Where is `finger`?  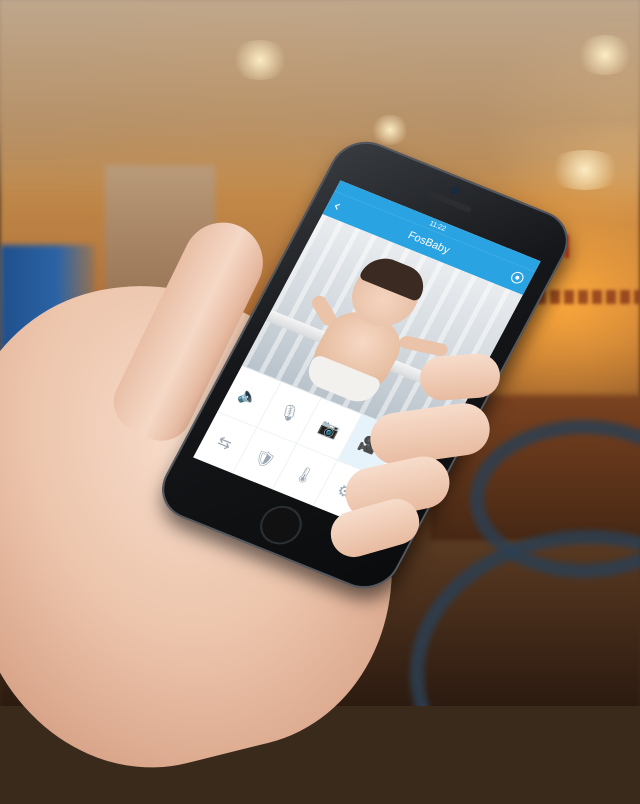 finger is located at coordinates (460, 377).